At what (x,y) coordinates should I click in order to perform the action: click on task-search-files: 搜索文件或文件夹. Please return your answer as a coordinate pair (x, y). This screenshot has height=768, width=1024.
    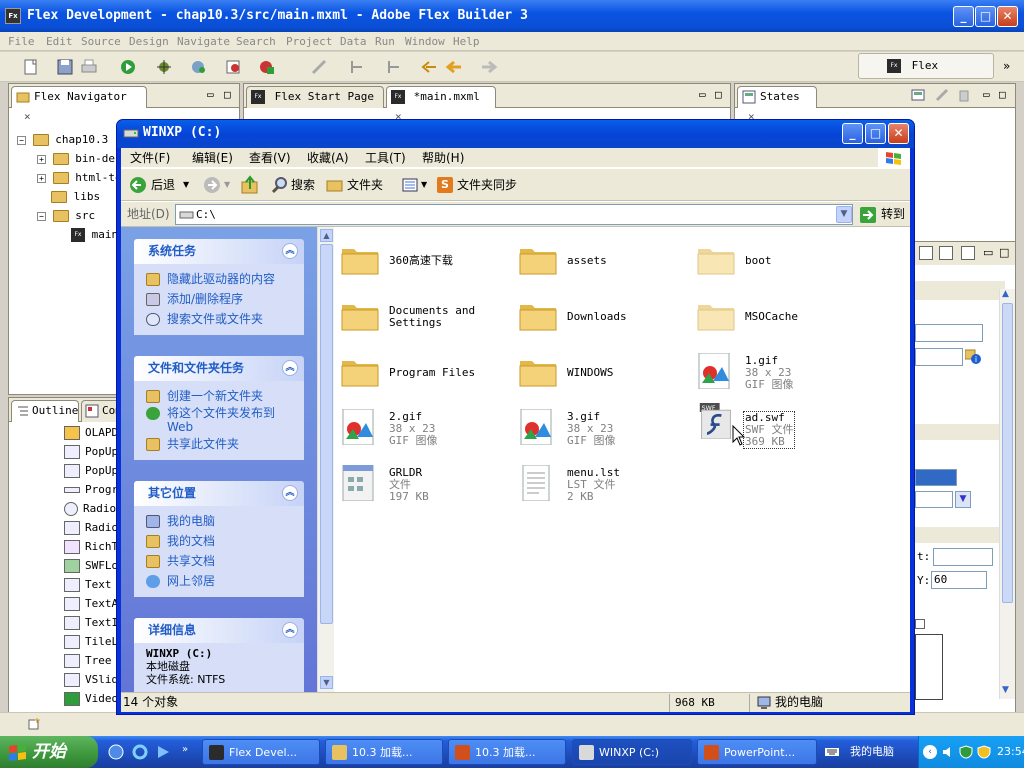
    Looking at the image, I should click on (225, 319).